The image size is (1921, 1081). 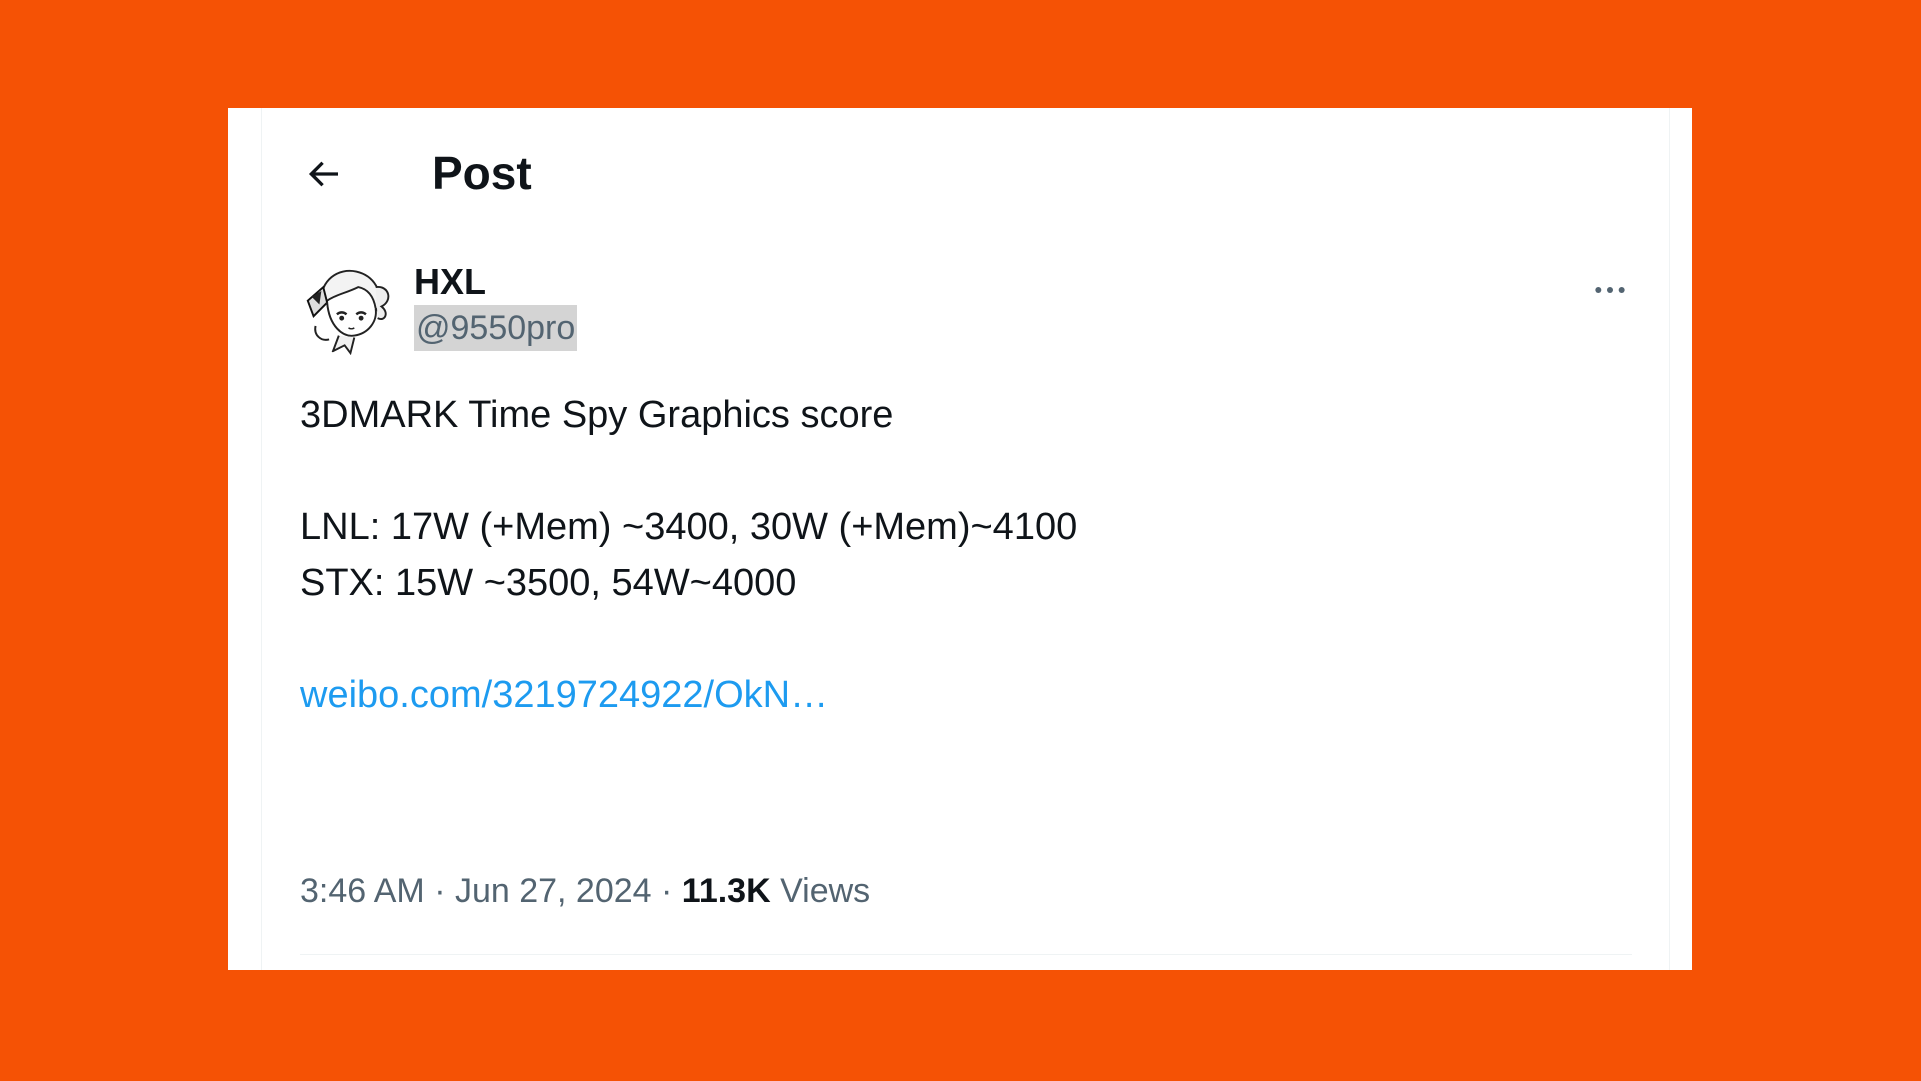 What do you see at coordinates (450, 282) in the screenshot?
I see `author-name: HXL` at bounding box center [450, 282].